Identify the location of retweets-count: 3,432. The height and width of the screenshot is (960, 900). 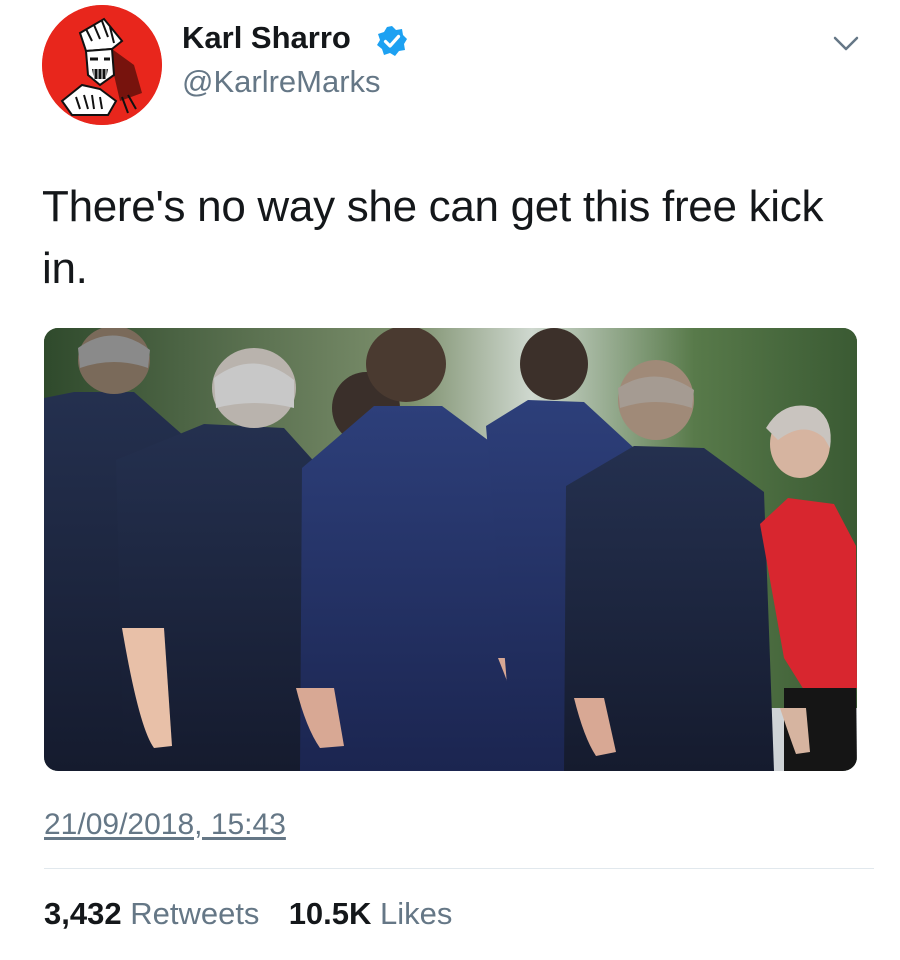
(83, 913).